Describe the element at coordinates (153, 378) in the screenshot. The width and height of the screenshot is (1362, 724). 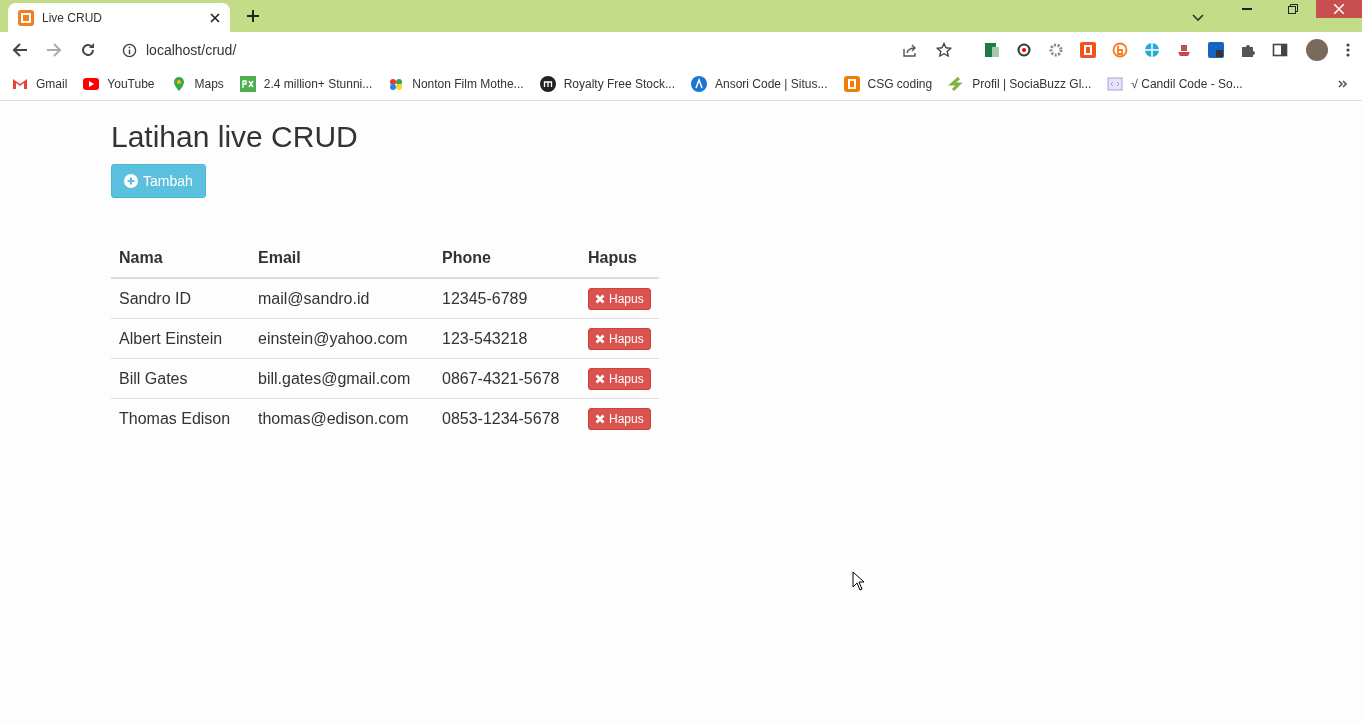
I see `table-cell: Bill Gates` at that location.